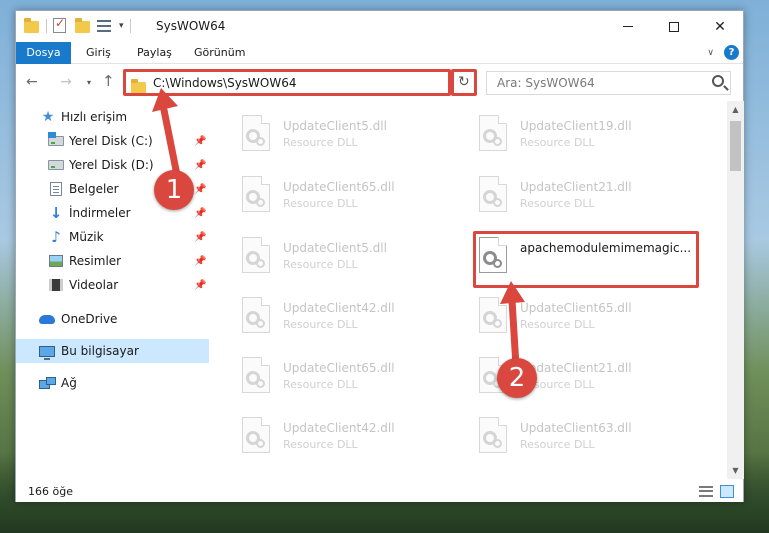 This screenshot has height=533, width=769. Describe the element at coordinates (138, 86) in the screenshot. I see `address-folder-icon` at that location.